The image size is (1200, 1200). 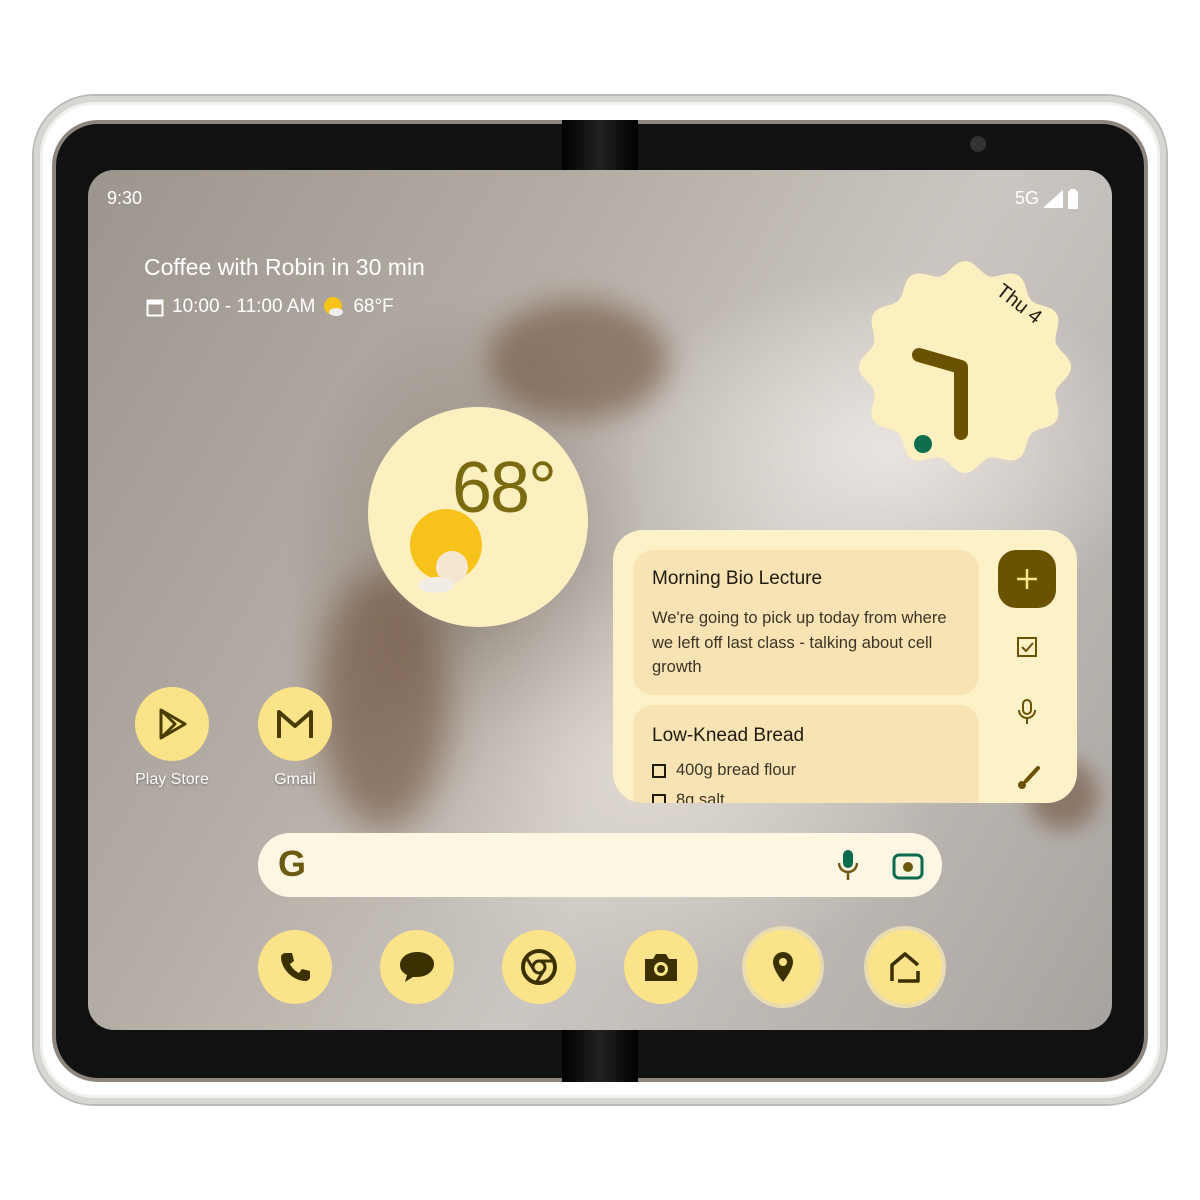 I want to click on glance-time-range: 10:00 - 11:00 AM, so click(x=244, y=306).